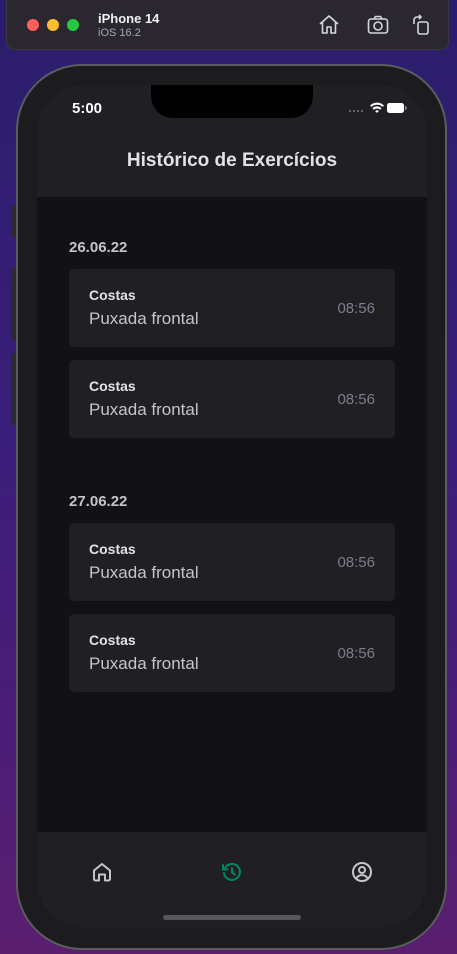 This screenshot has width=457, height=954. What do you see at coordinates (232, 160) in the screenshot?
I see `page-title: Histórico de Exercícios` at bounding box center [232, 160].